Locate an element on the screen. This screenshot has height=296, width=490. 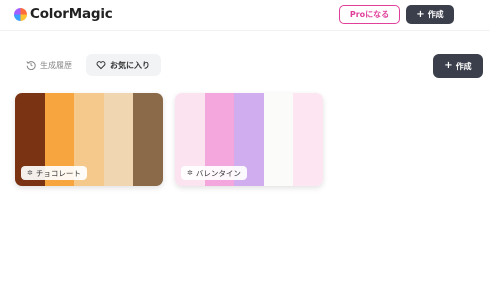
go-pro-button: Proになる is located at coordinates (369, 14).